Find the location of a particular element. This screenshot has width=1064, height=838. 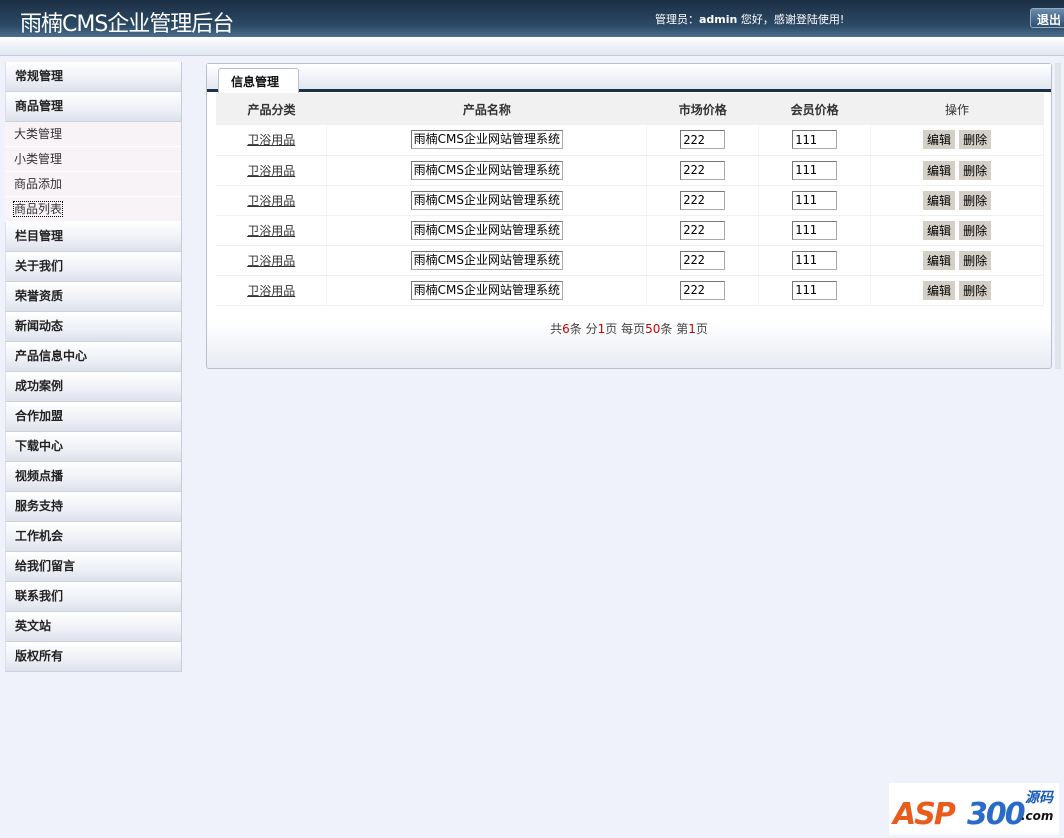

welcome-text: 管理员：admin 您好，感谢登陆使用! is located at coordinates (750, 19).